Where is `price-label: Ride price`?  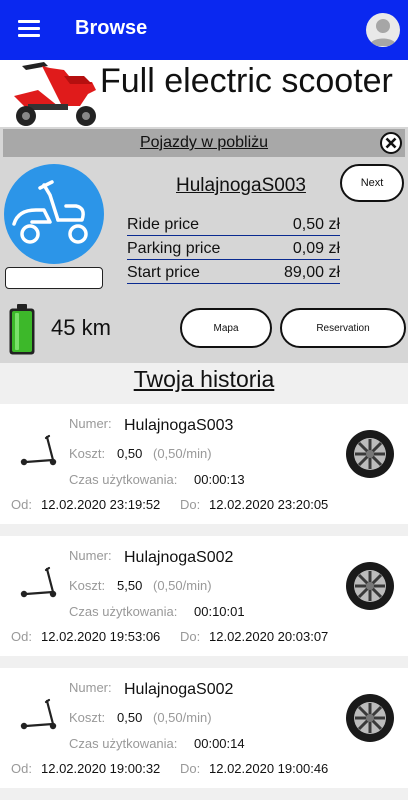 price-label: Ride price is located at coordinates (163, 224).